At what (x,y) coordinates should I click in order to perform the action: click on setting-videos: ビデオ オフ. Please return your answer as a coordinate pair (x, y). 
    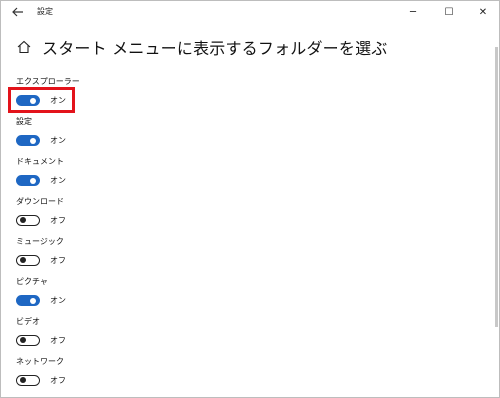
    Looking at the image, I should click on (41, 331).